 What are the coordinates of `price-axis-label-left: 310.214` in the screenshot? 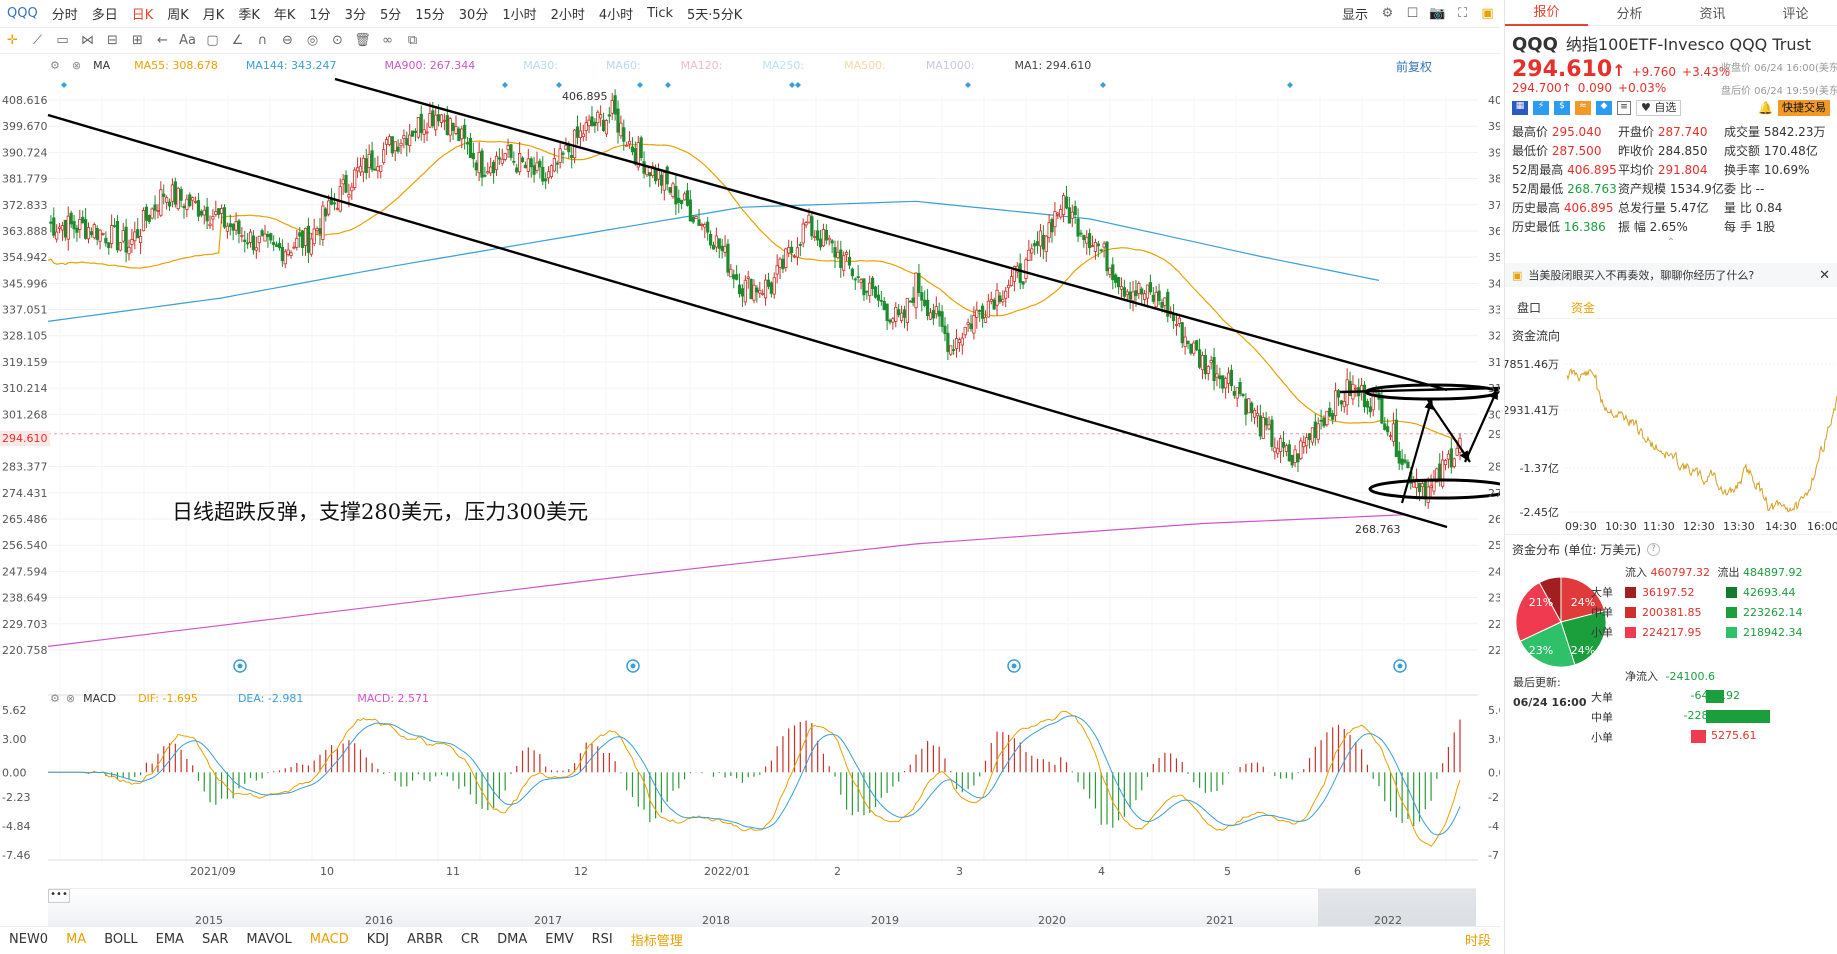 It's located at (25, 388).